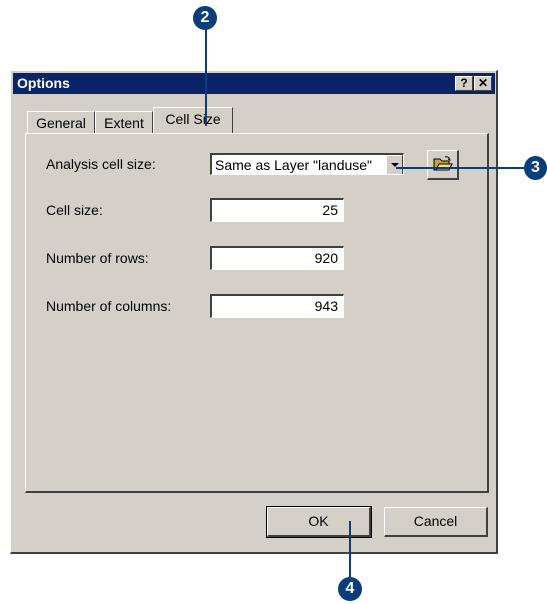  I want to click on tab-cell-size: Cell Size, so click(193, 120).